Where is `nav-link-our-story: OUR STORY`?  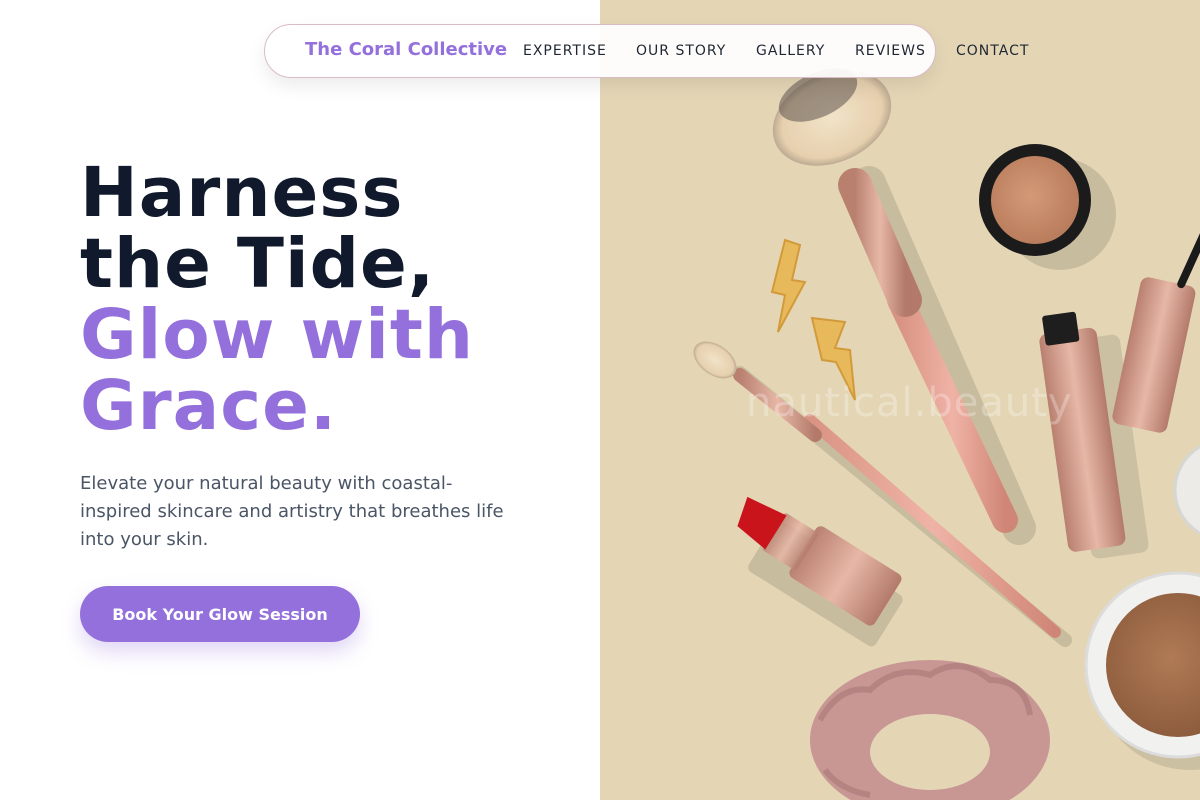
nav-link-our-story: OUR STORY is located at coordinates (681, 51).